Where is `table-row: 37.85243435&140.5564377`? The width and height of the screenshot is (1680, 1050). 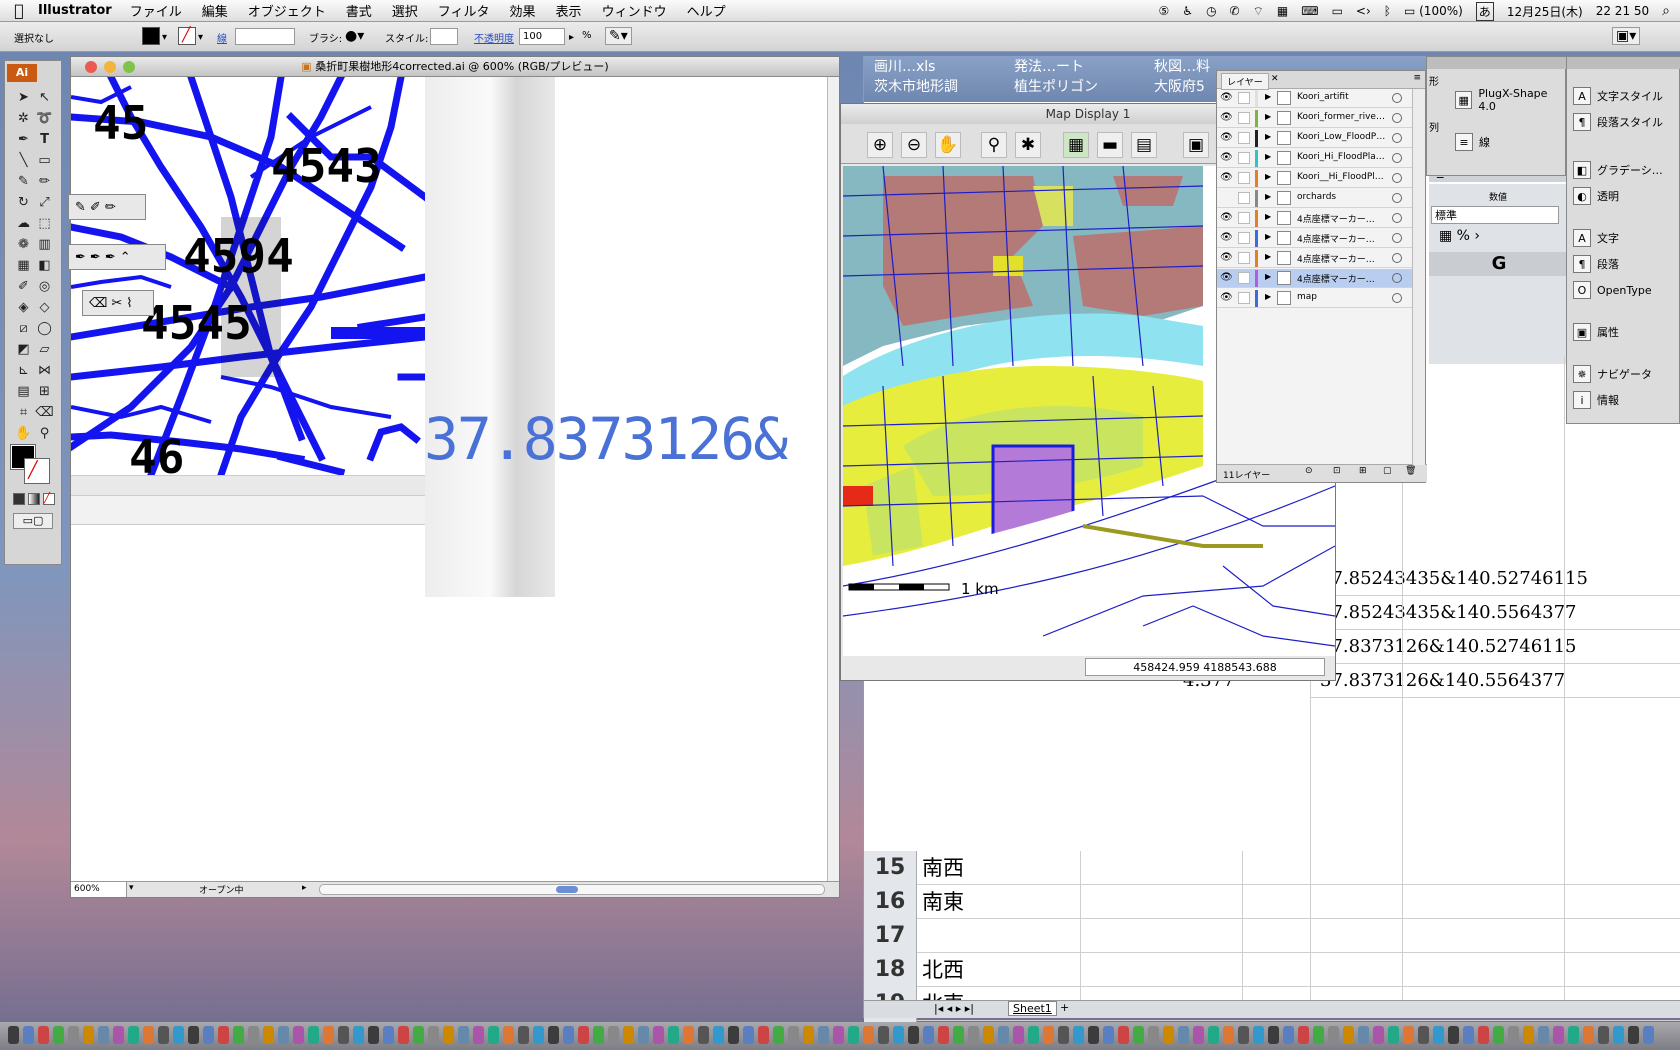 table-row: 37.85243435&140.5564377 is located at coordinates (1495, 613).